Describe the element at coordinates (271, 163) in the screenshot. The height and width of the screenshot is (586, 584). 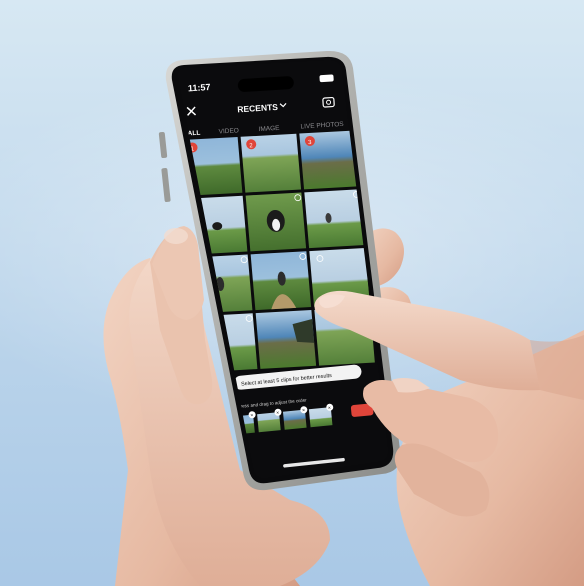
I see `photo-tile: 2` at that location.